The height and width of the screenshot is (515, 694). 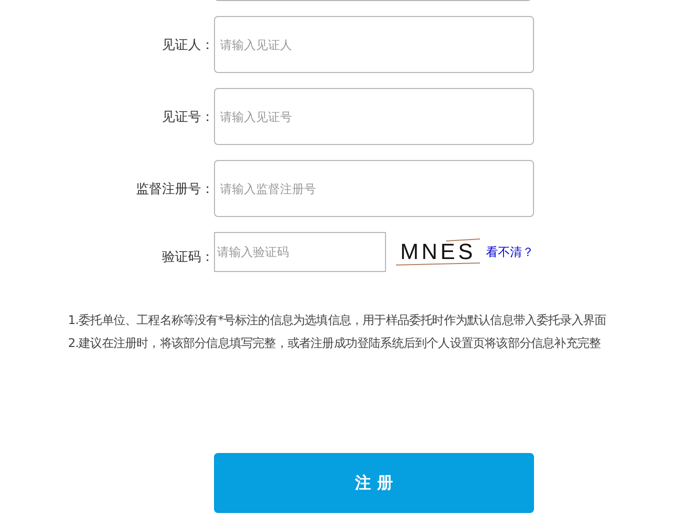 I want to click on input-field: 请输入监督注册号, so click(x=374, y=188).